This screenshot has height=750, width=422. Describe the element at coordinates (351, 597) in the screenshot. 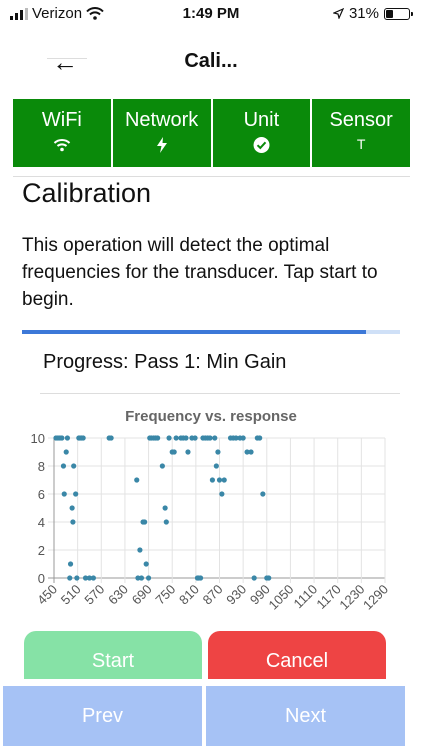

I see `x-tick-label: 1230` at that location.